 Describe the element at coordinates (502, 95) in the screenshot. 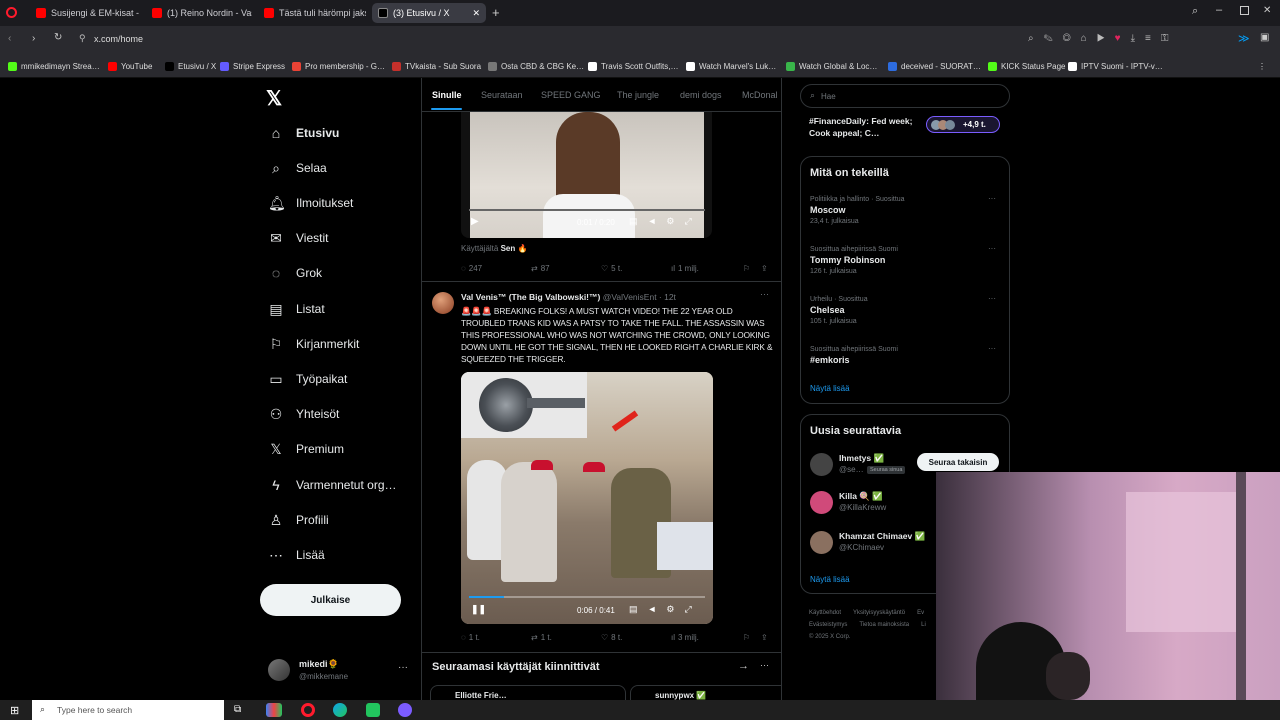

I see `feed-tab: Seurataan` at that location.